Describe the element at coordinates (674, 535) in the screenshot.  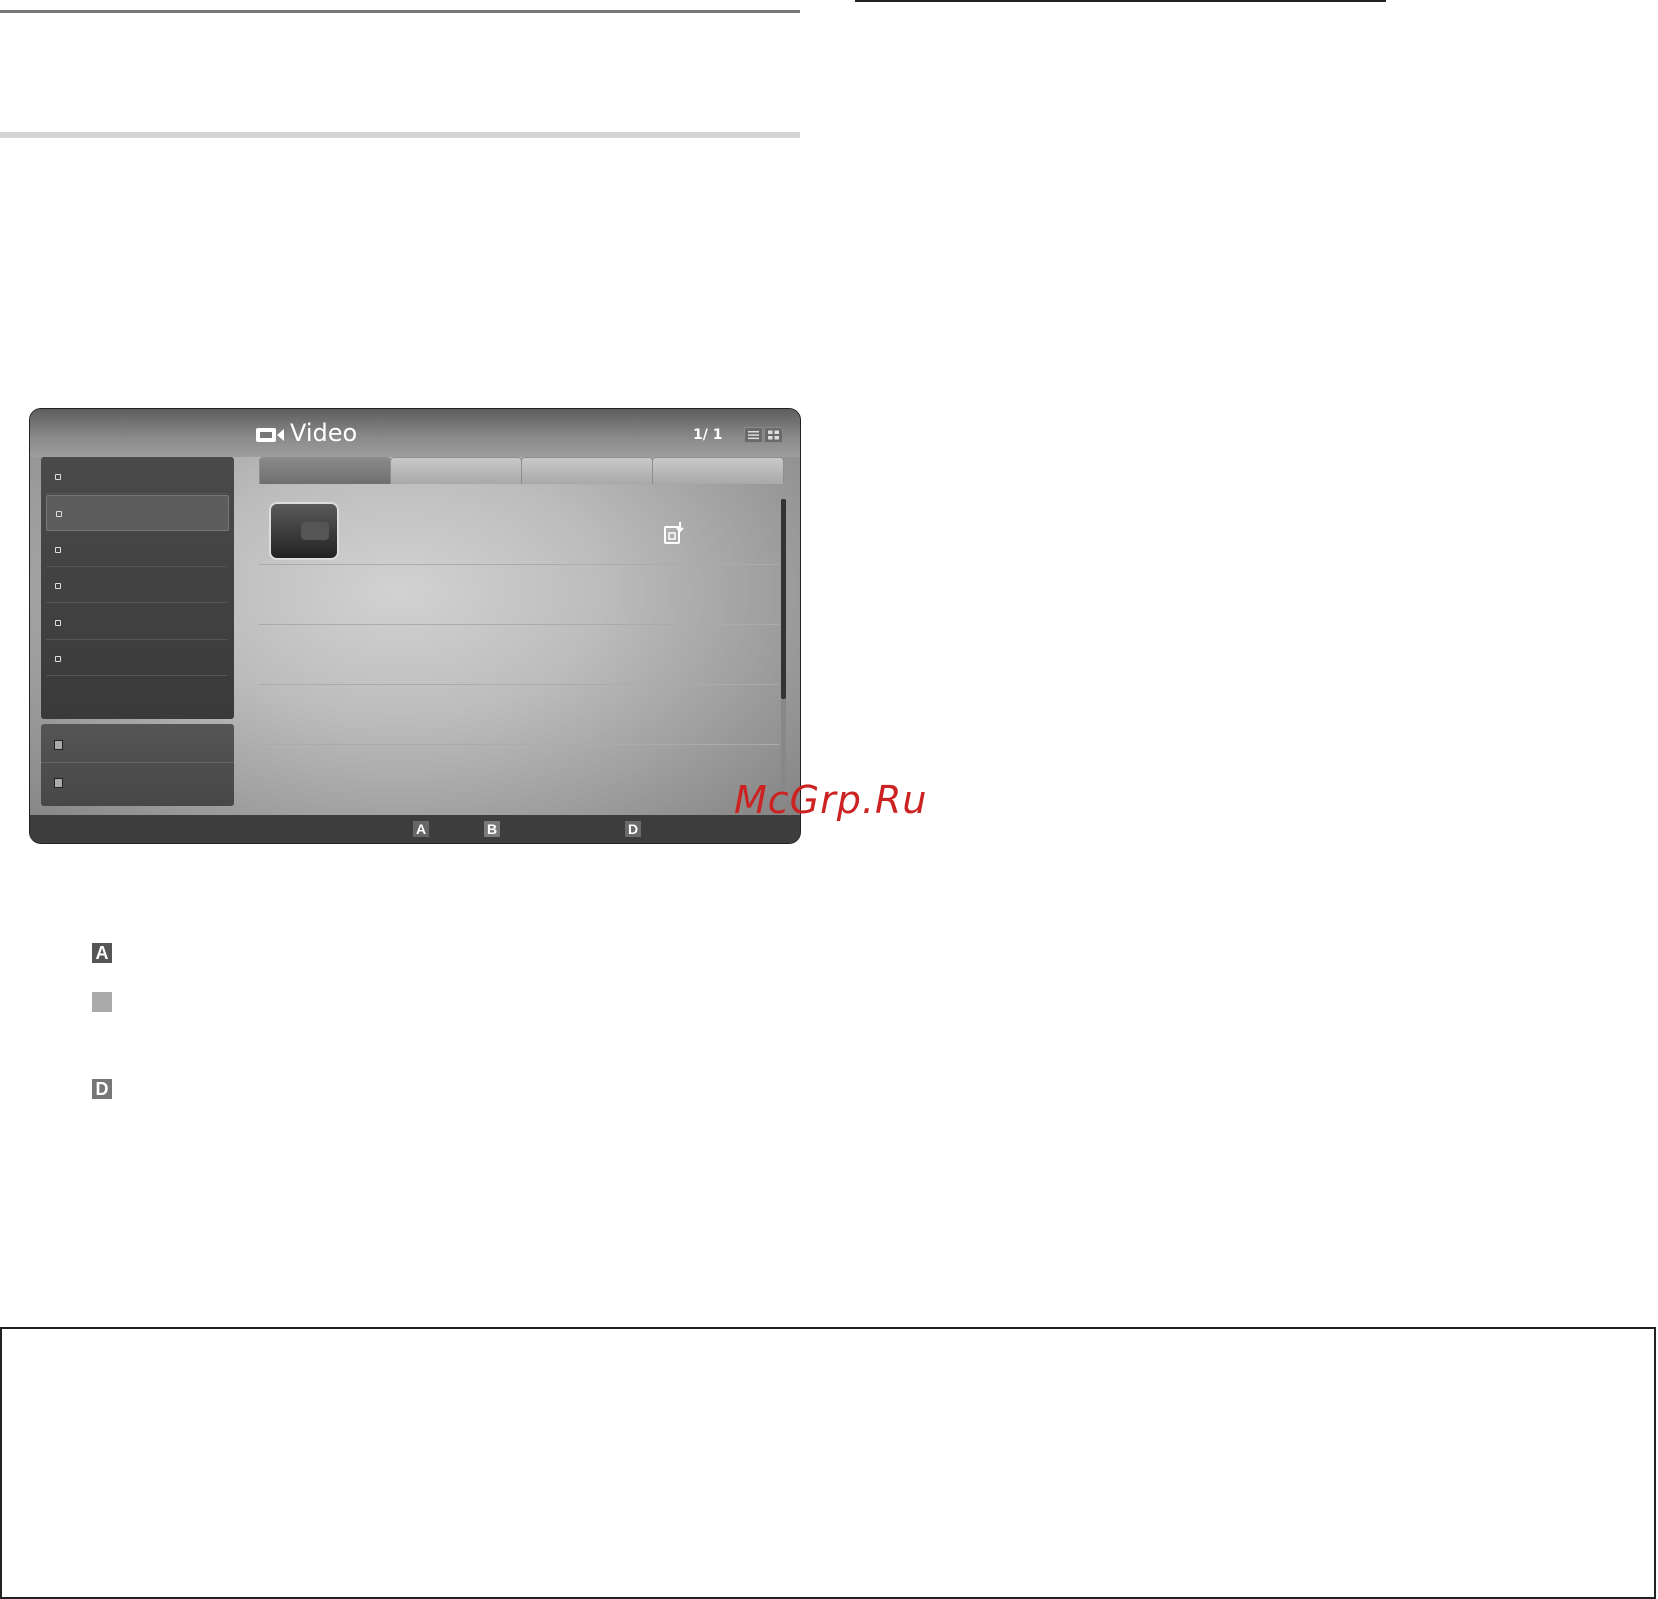
I see `copy-to-device-icon` at that location.